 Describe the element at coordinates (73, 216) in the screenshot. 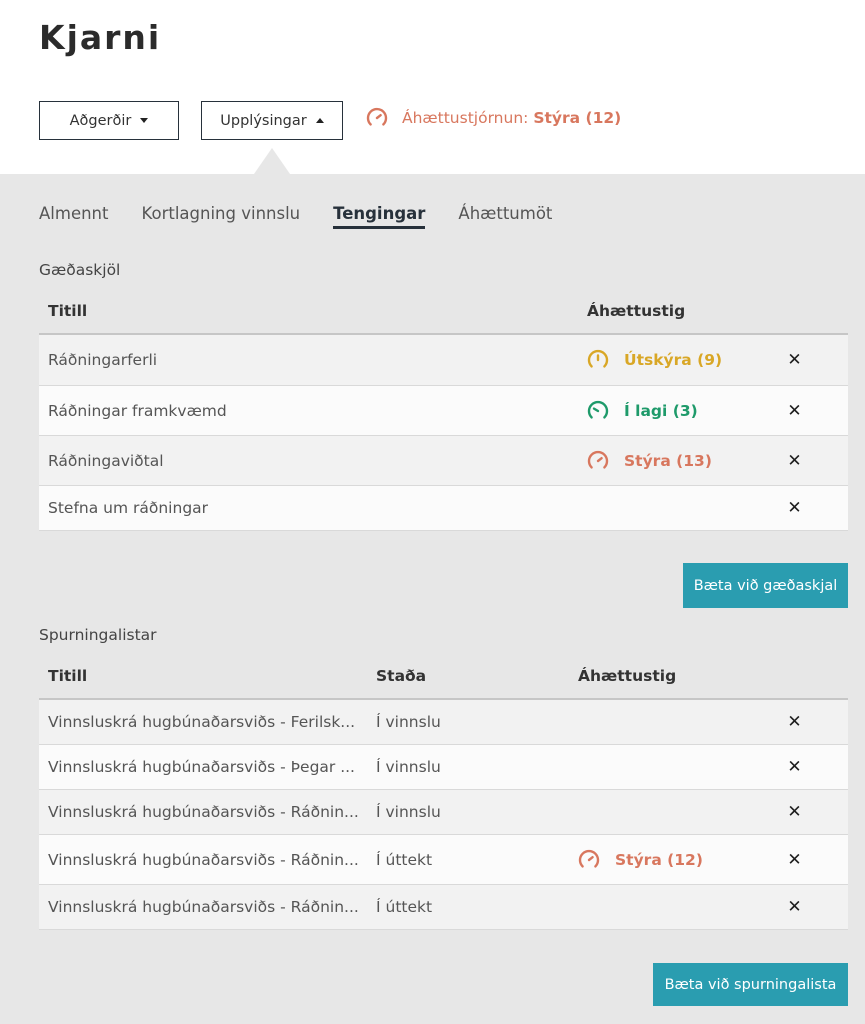

I see `tab-general: Almennt` at that location.